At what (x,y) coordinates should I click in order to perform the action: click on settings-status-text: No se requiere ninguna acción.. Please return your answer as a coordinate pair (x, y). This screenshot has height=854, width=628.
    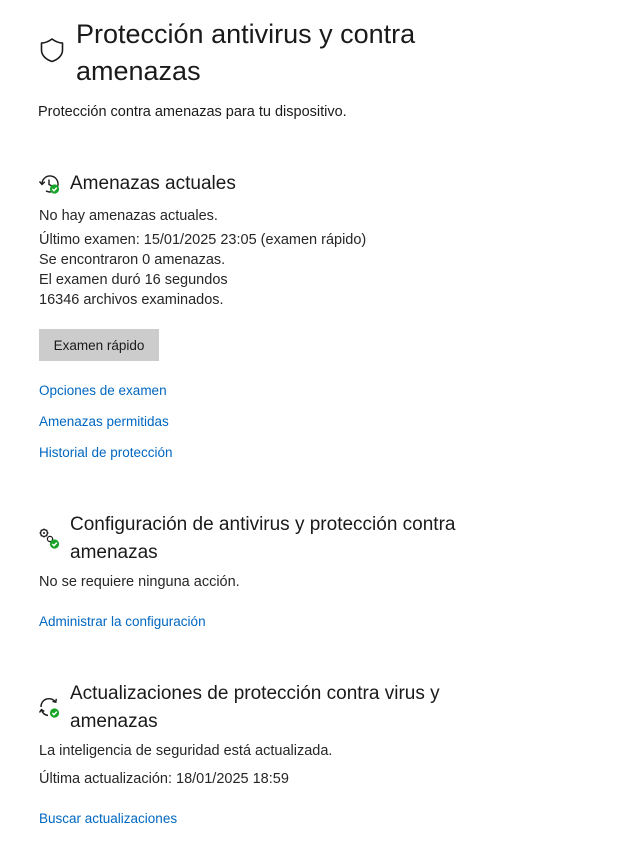
    Looking at the image, I should click on (139, 582).